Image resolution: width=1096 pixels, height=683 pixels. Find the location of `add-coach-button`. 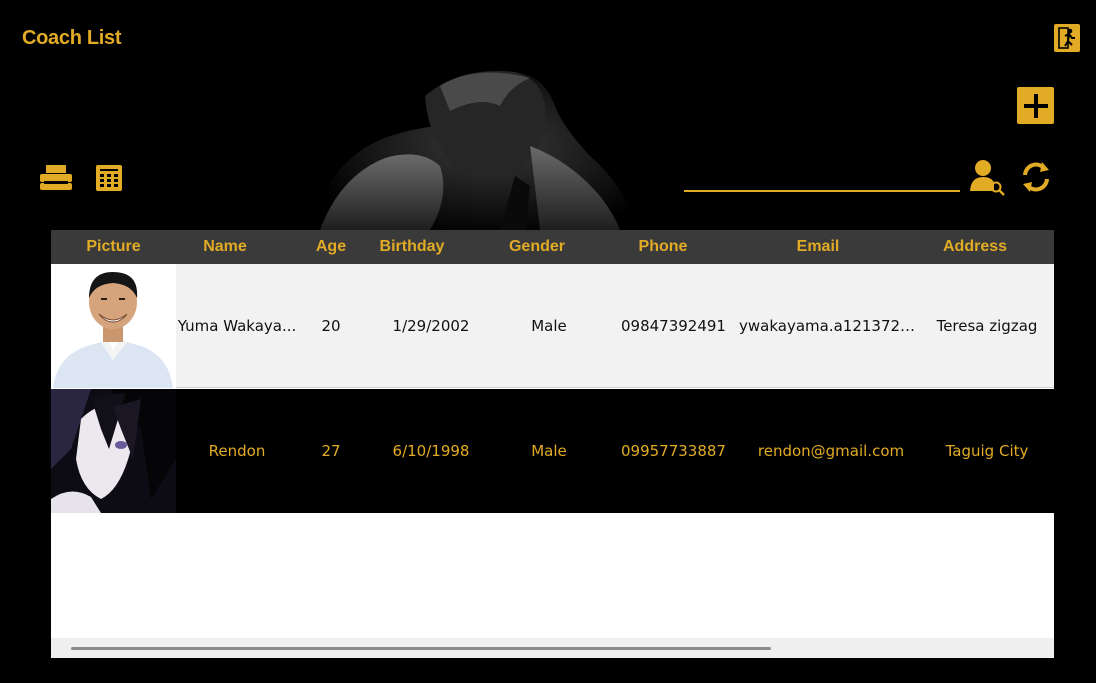

add-coach-button is located at coordinates (1035, 105).